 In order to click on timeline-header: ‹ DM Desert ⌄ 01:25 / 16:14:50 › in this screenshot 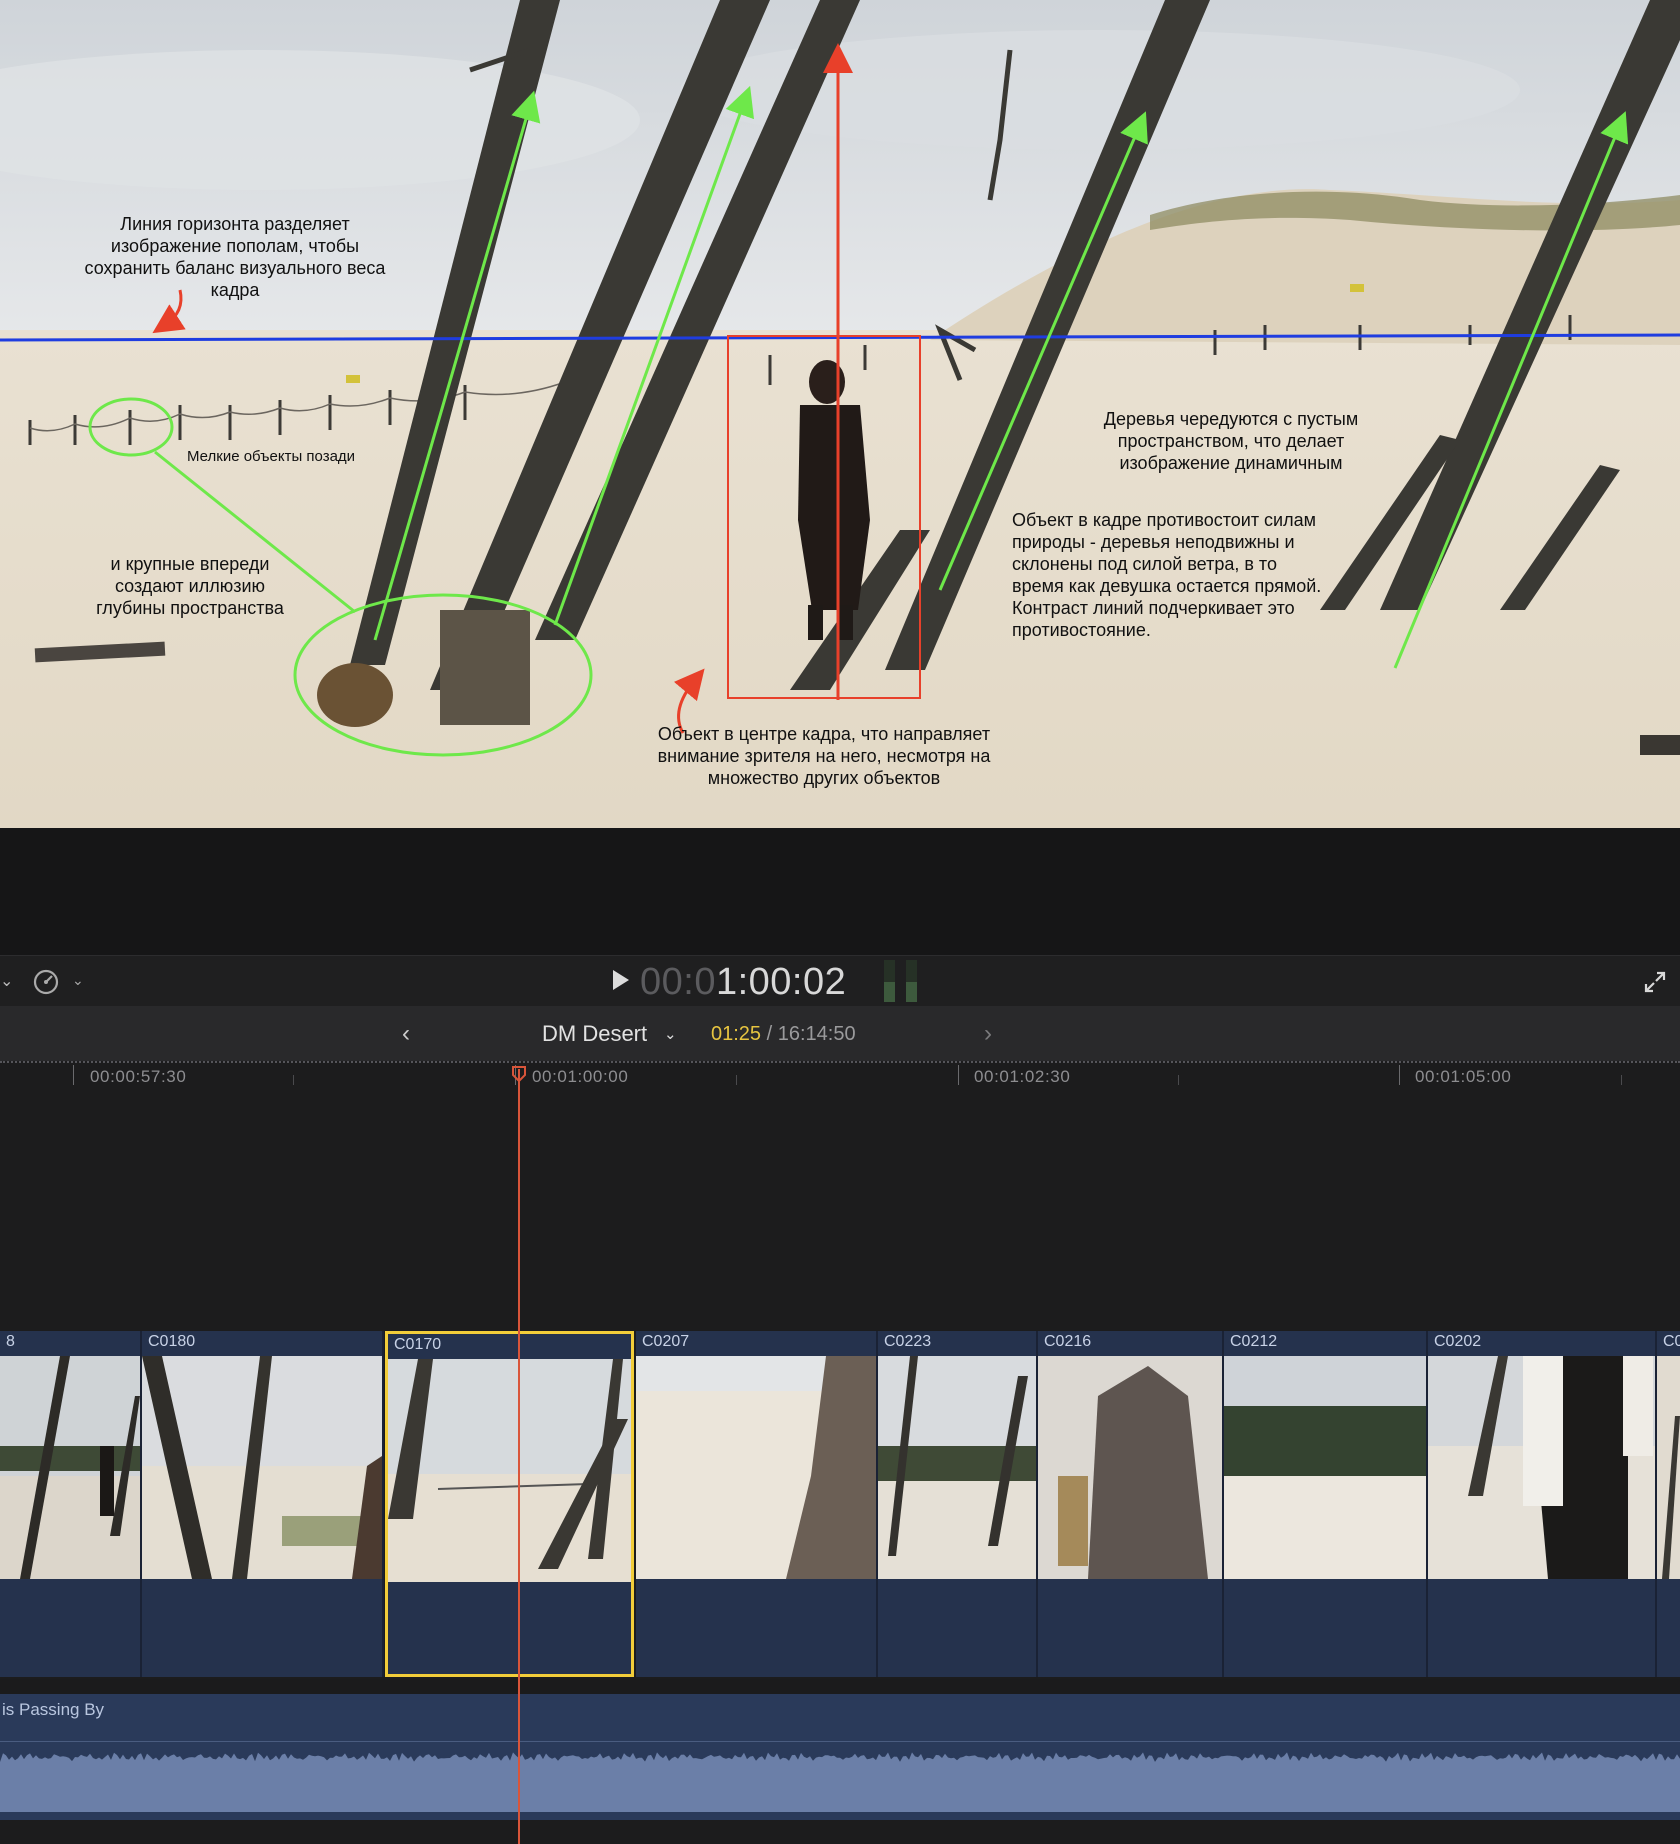, I will do `click(840, 1033)`.